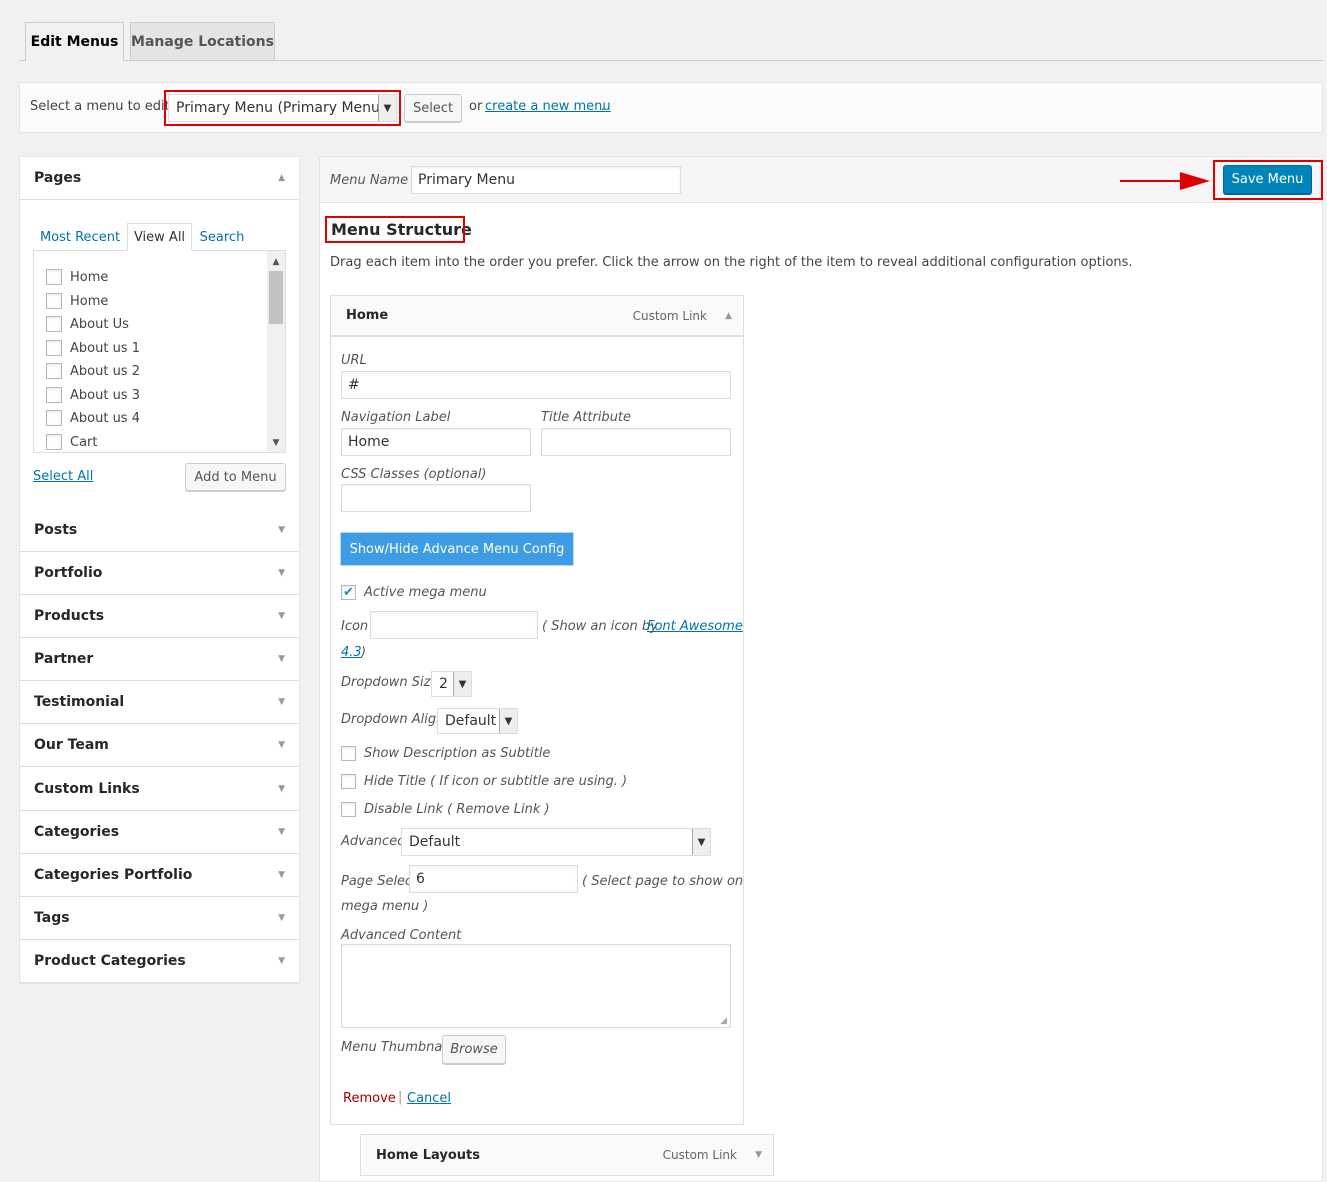  What do you see at coordinates (695, 626) in the screenshot?
I see `font-awesome-link: Font Awesome` at bounding box center [695, 626].